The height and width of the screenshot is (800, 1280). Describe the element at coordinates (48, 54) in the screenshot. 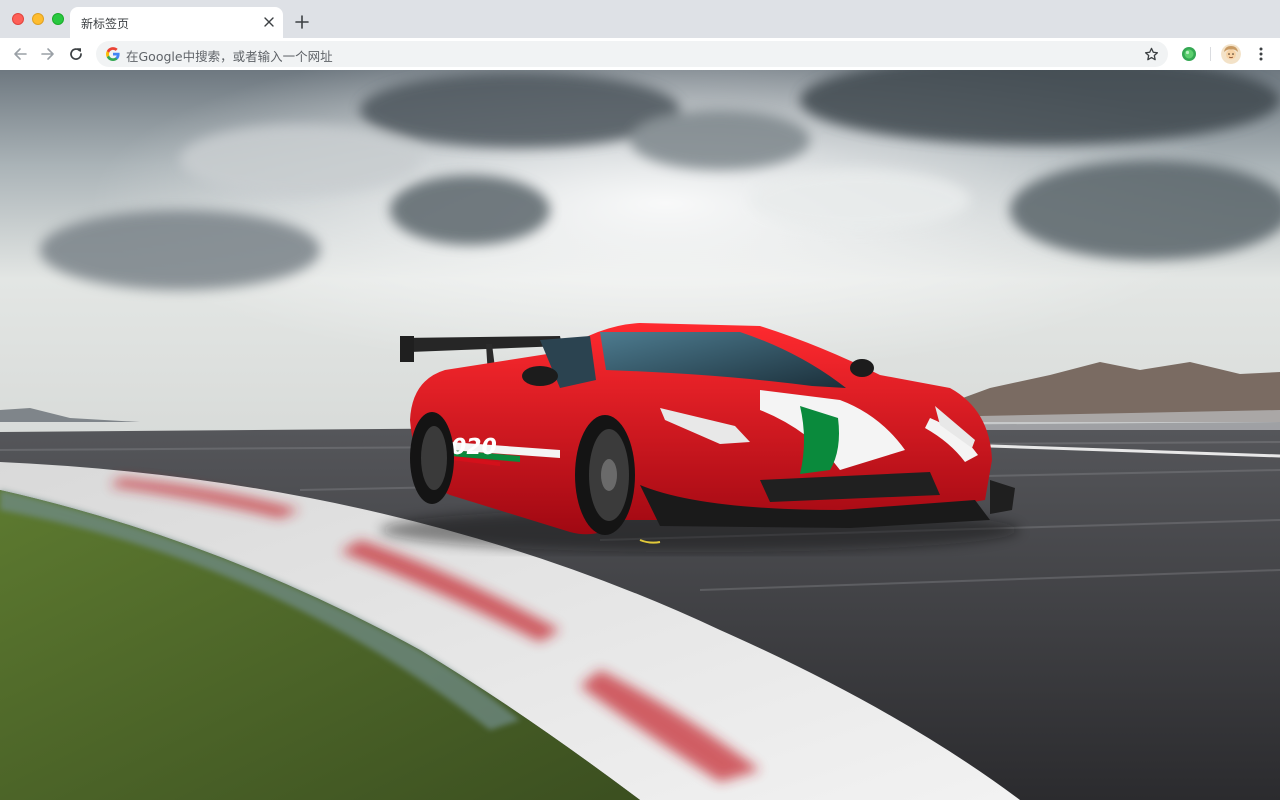

I see `arrow-right-icon` at that location.